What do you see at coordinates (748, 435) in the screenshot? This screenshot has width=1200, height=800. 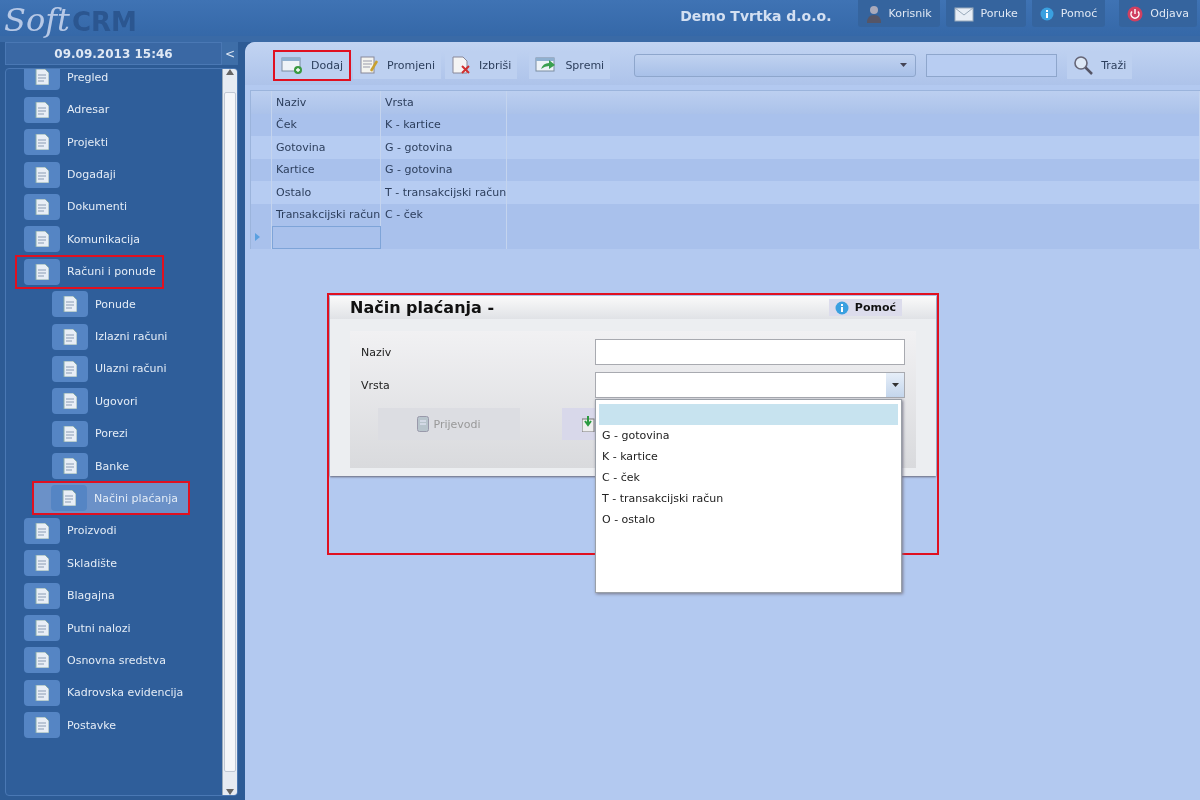 I see `dropdown-option: G - gotovina` at bounding box center [748, 435].